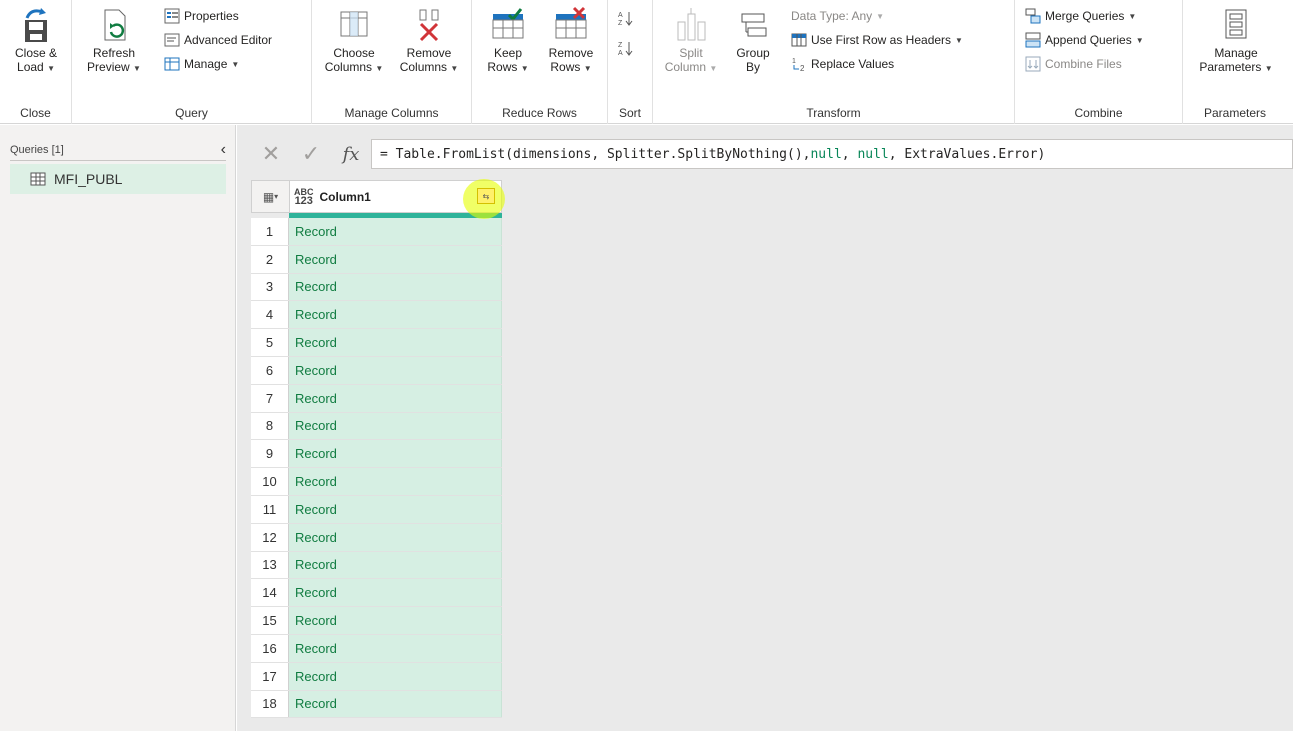  I want to click on replace-values-button: 12 Replace Values, so click(842, 64).